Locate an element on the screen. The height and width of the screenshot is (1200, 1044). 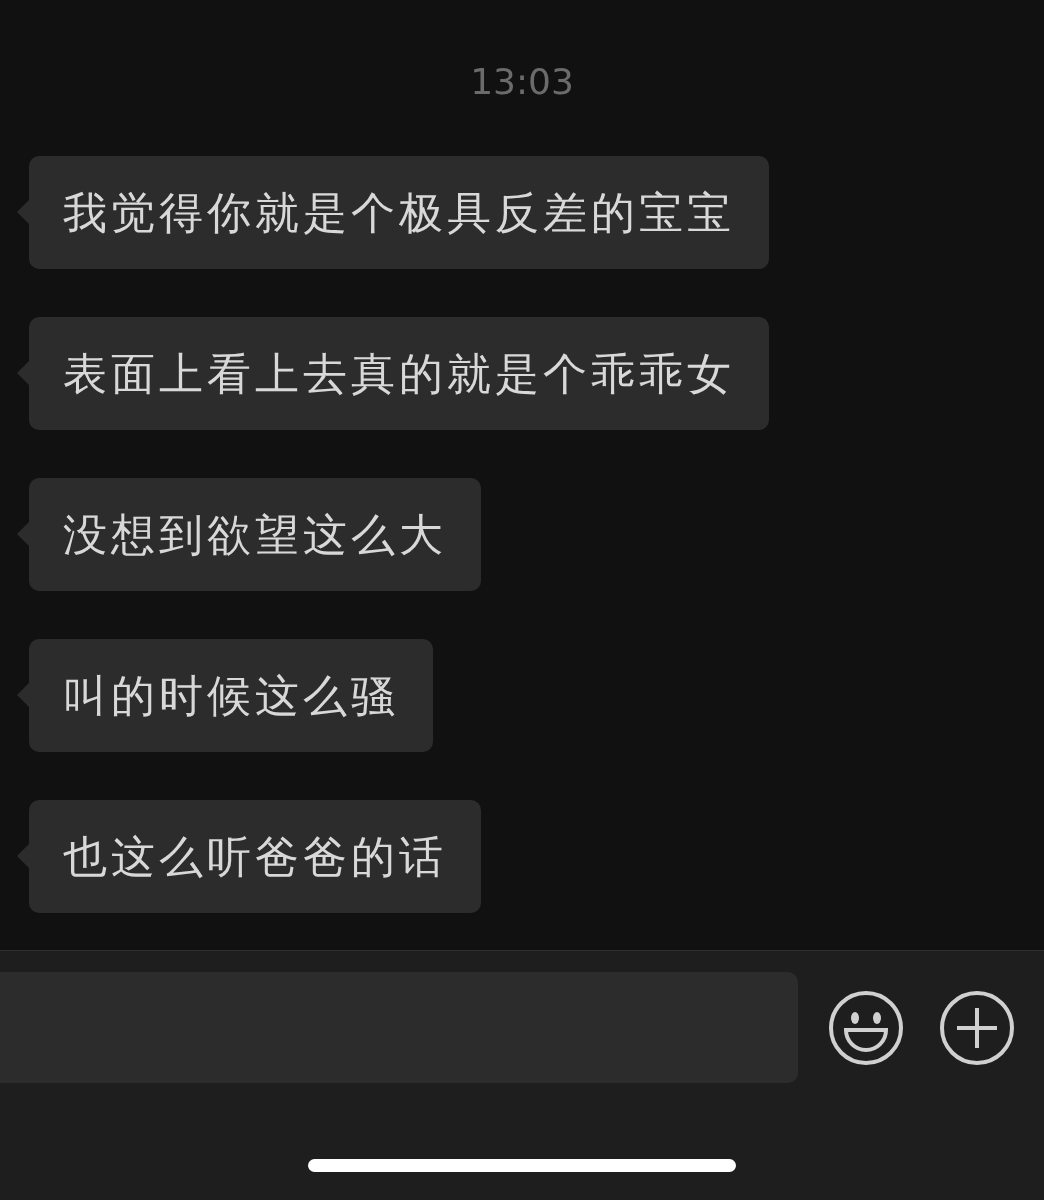
message-text: 叫的时候这么骚 is located at coordinates (231, 695).